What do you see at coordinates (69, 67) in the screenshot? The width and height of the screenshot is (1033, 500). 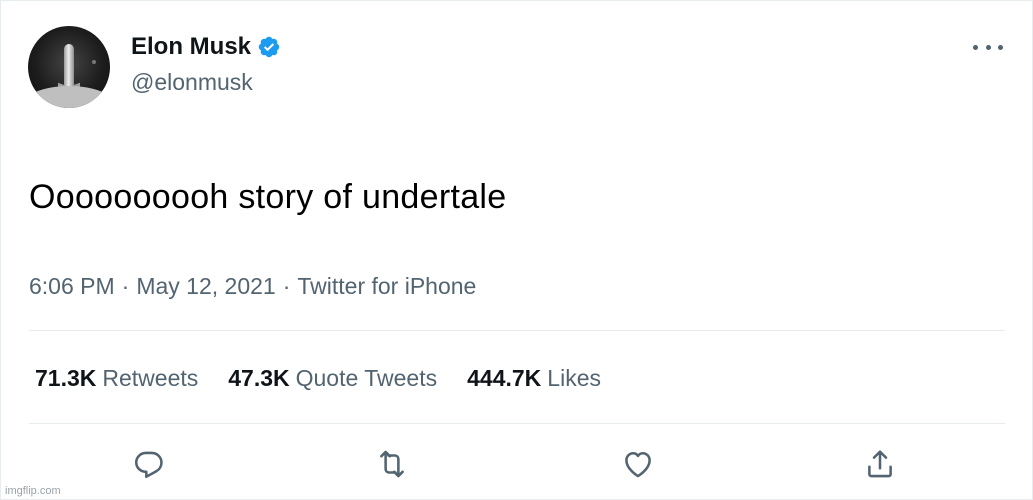 I see `avatar` at bounding box center [69, 67].